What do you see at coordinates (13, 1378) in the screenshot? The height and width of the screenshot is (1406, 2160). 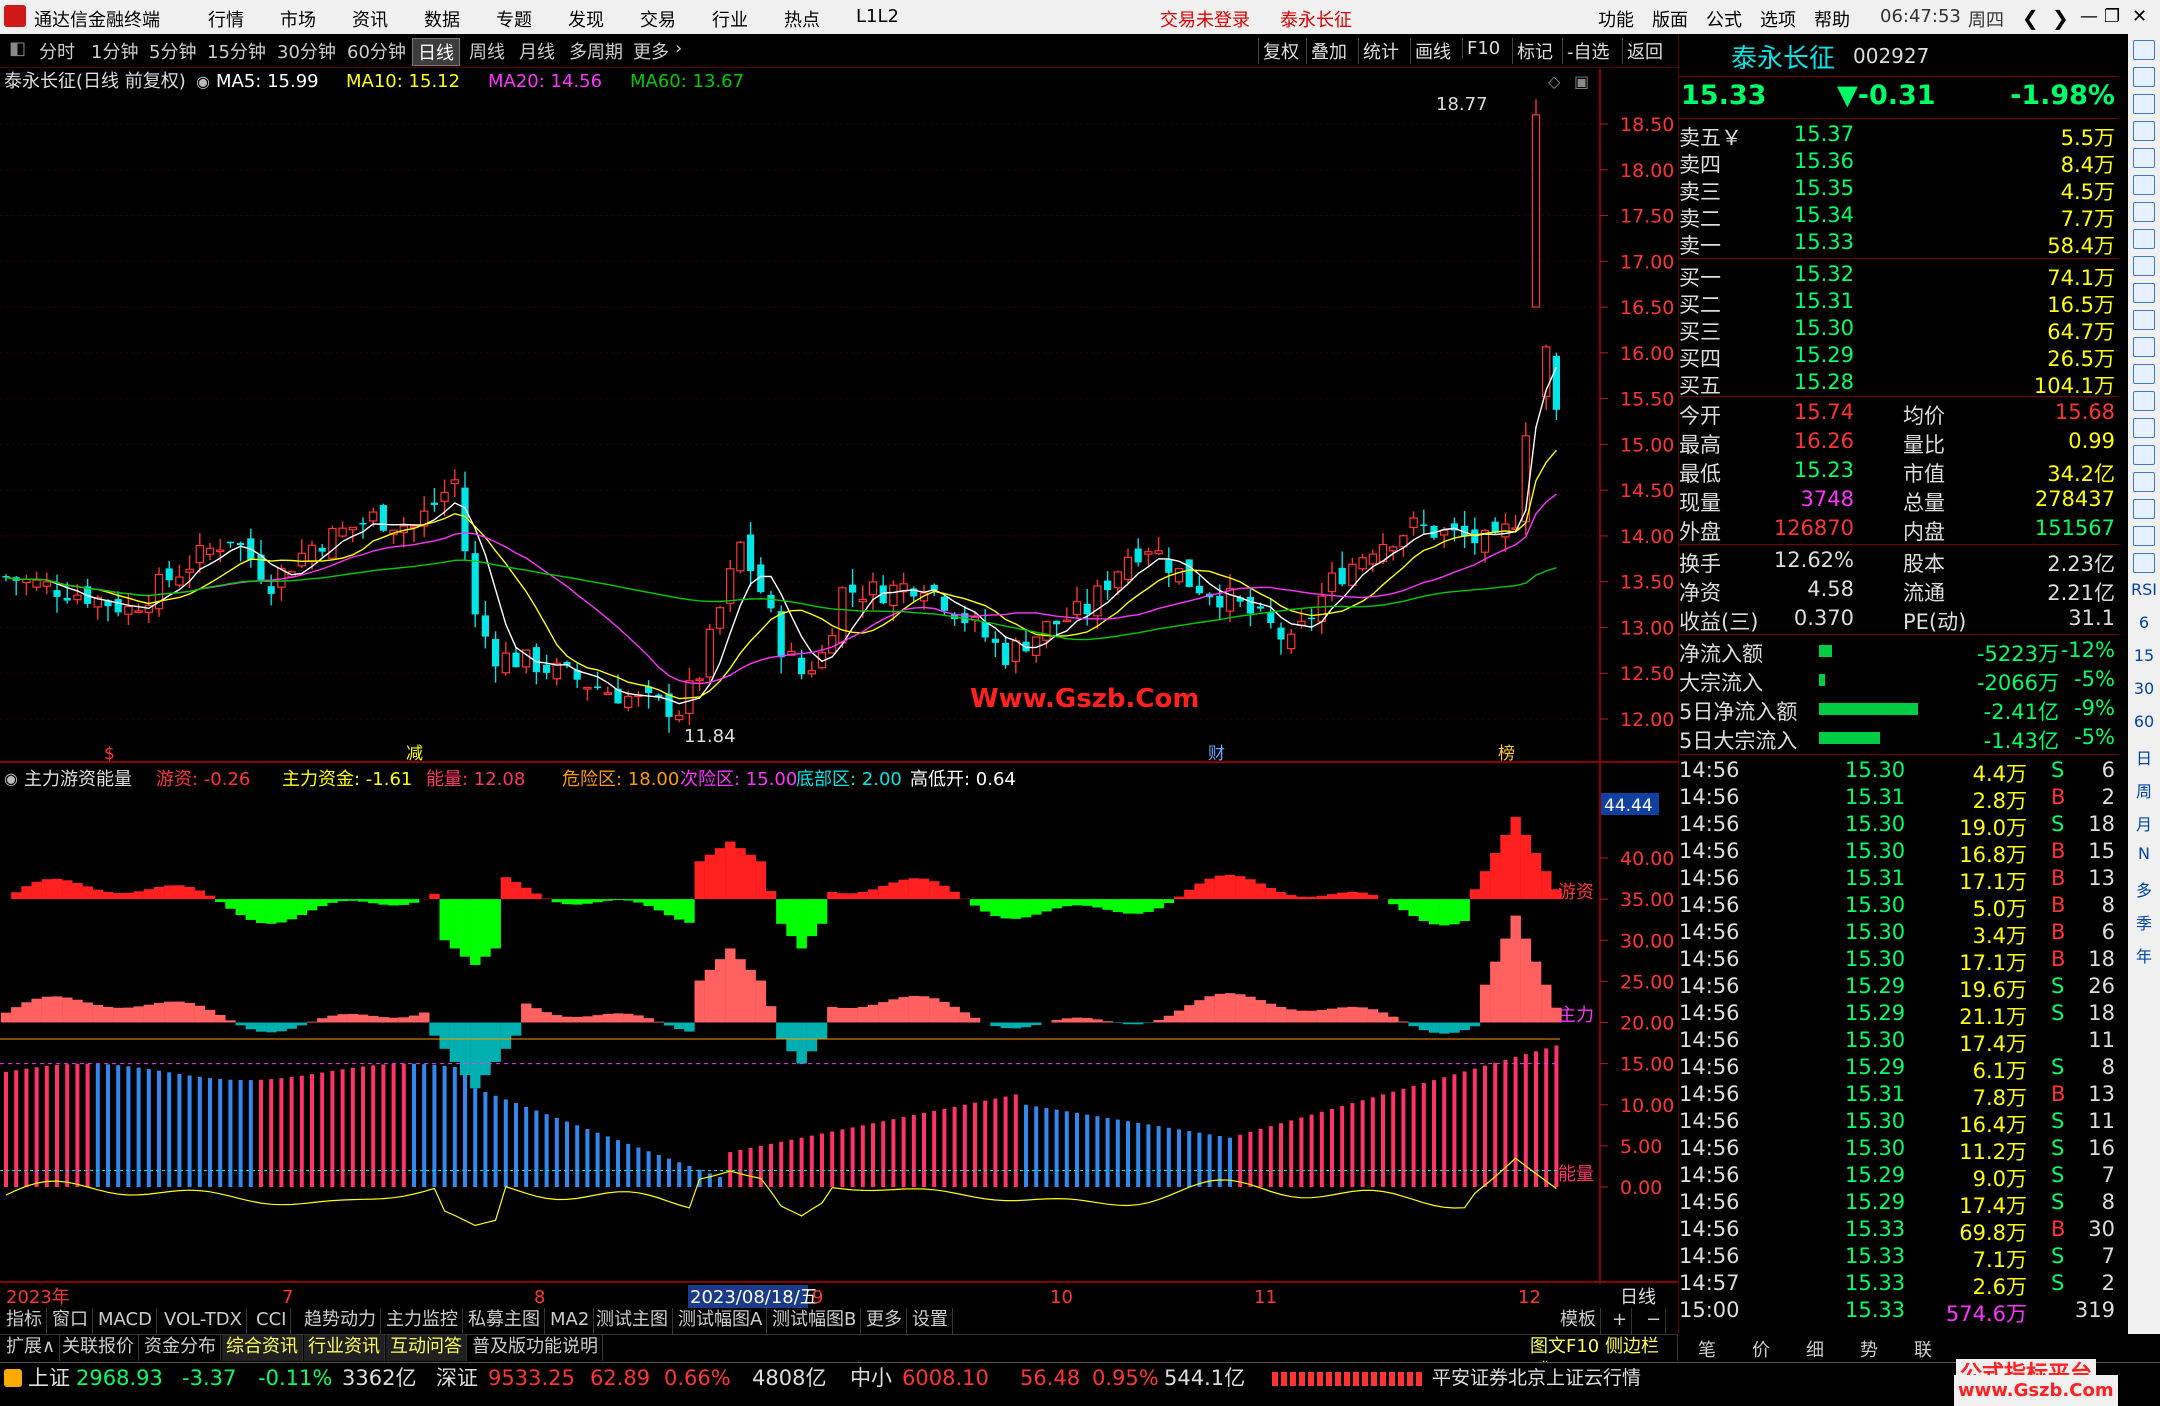 I see `status-menu-icon` at bounding box center [13, 1378].